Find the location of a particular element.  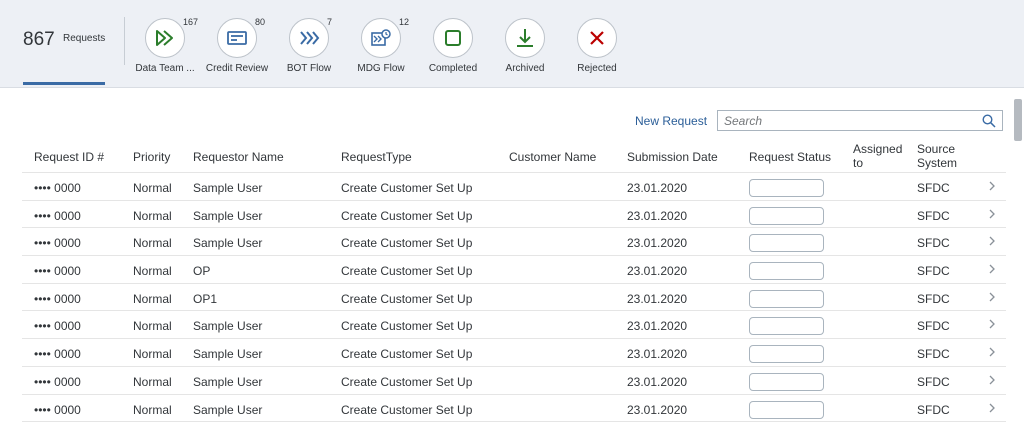

new-request-link: New Request is located at coordinates (671, 121).